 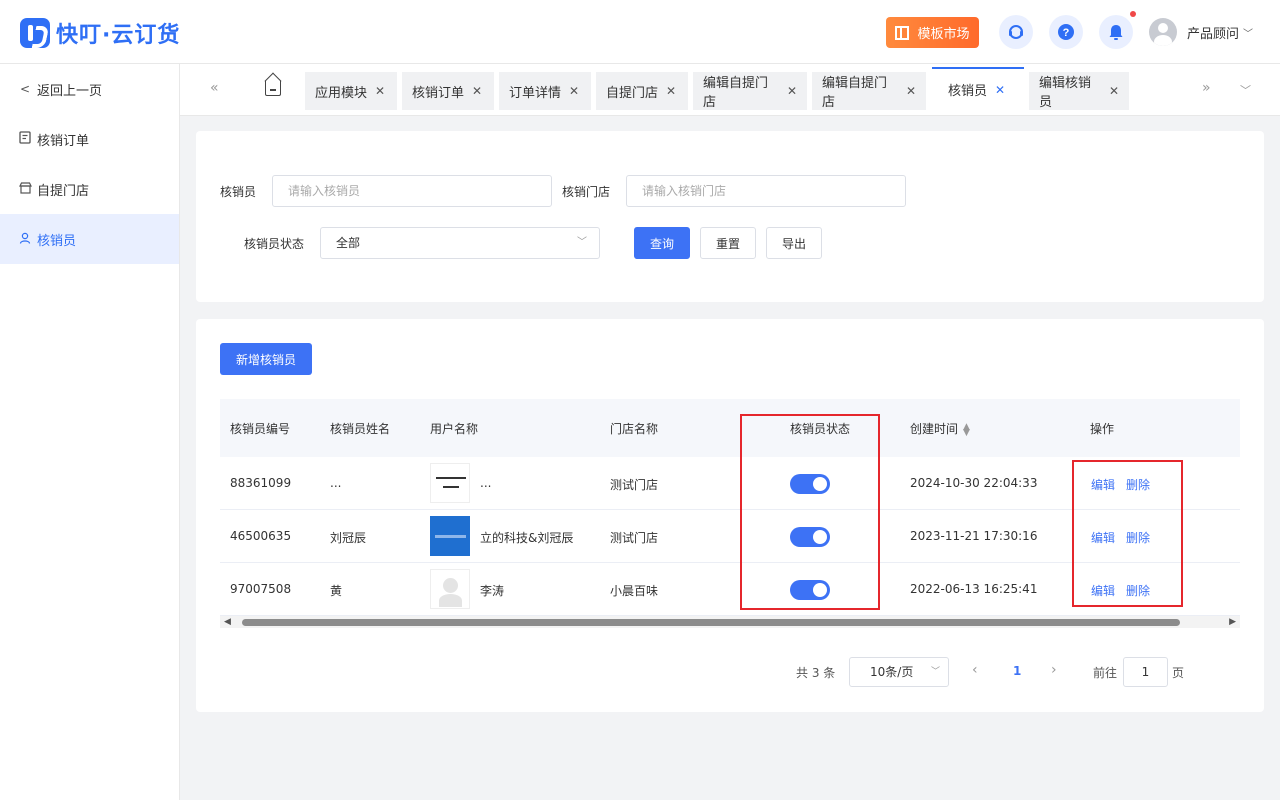 What do you see at coordinates (974, 483) in the screenshot?
I see `created-time: 2024-10-30 22:04:33` at bounding box center [974, 483].